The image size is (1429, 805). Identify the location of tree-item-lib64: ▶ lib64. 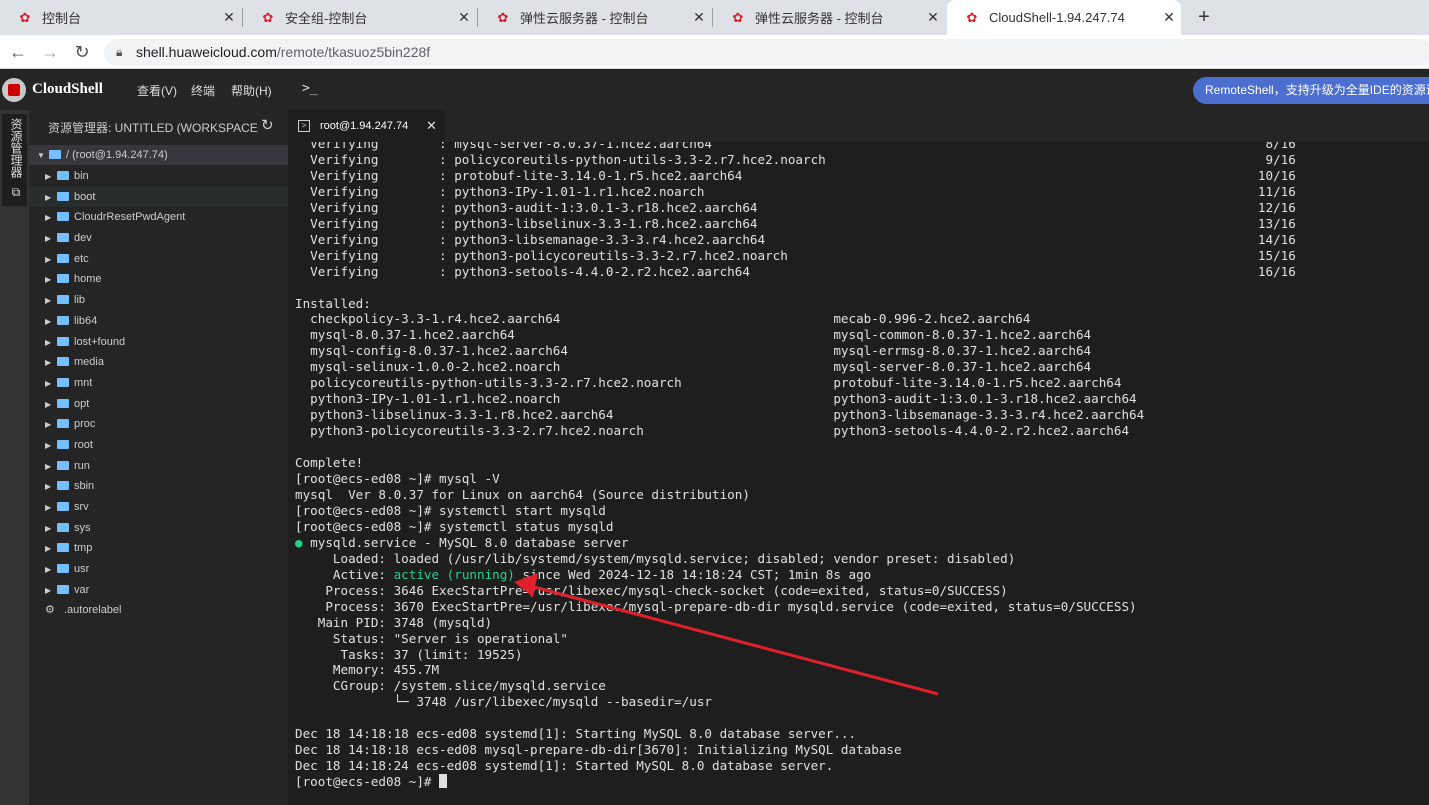
(158, 321).